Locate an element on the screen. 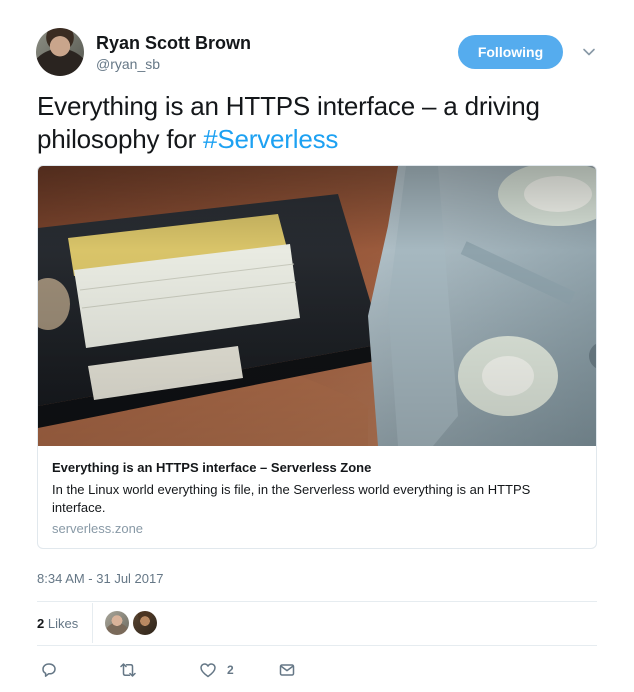 Image resolution: width=634 pixels, height=692 pixels. likes-separator is located at coordinates (92, 623).